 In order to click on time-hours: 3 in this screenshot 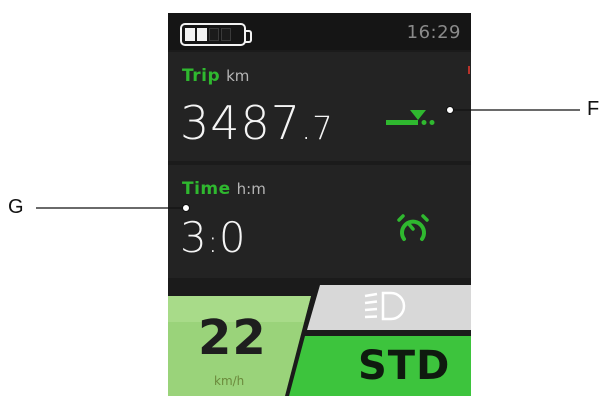, I will do `click(194, 237)`.